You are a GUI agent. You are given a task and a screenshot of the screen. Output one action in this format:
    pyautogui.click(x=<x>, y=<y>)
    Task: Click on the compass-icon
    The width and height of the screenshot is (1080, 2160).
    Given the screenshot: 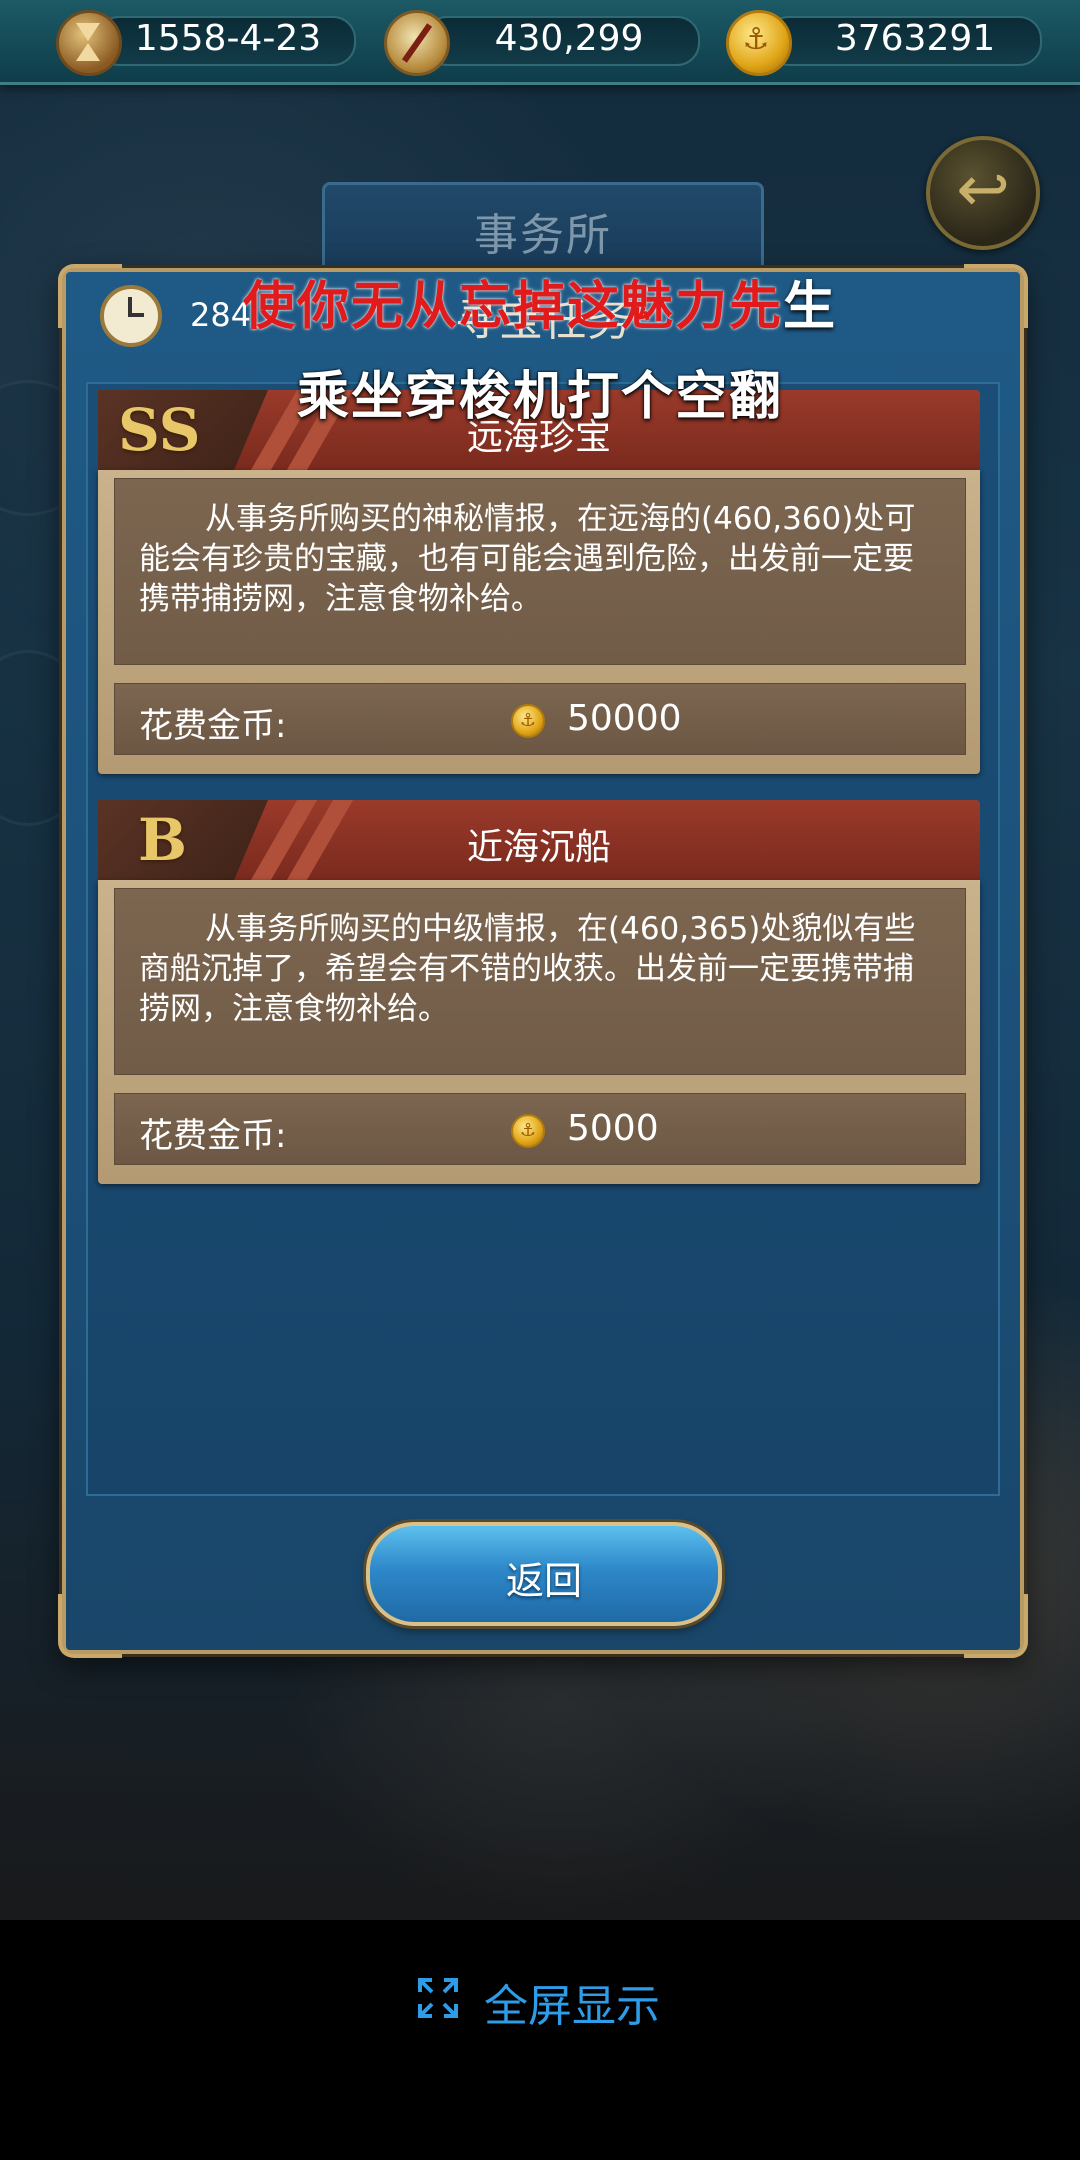 What is the action you would take?
    pyautogui.click(x=417, y=43)
    